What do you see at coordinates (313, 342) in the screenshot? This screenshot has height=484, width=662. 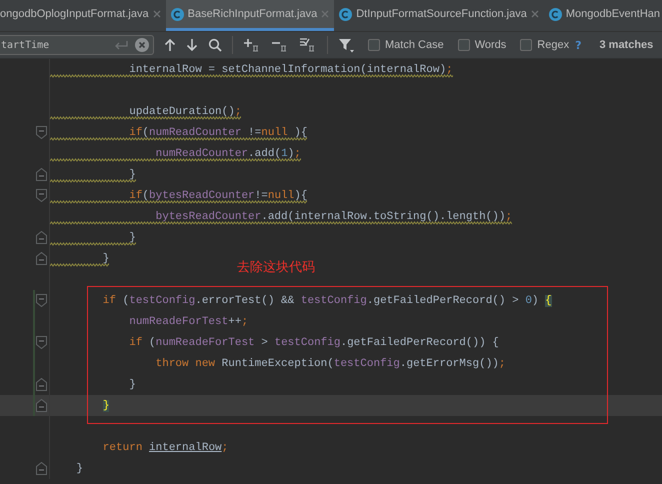 I see `code-line: if (numReadeForTest > testConfig.getFailedPerRecord()) {` at bounding box center [313, 342].